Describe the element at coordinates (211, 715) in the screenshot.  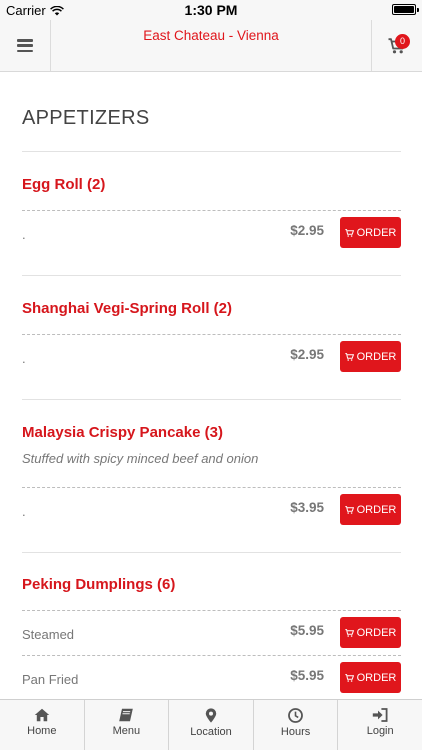
I see `map-pin-icon` at that location.